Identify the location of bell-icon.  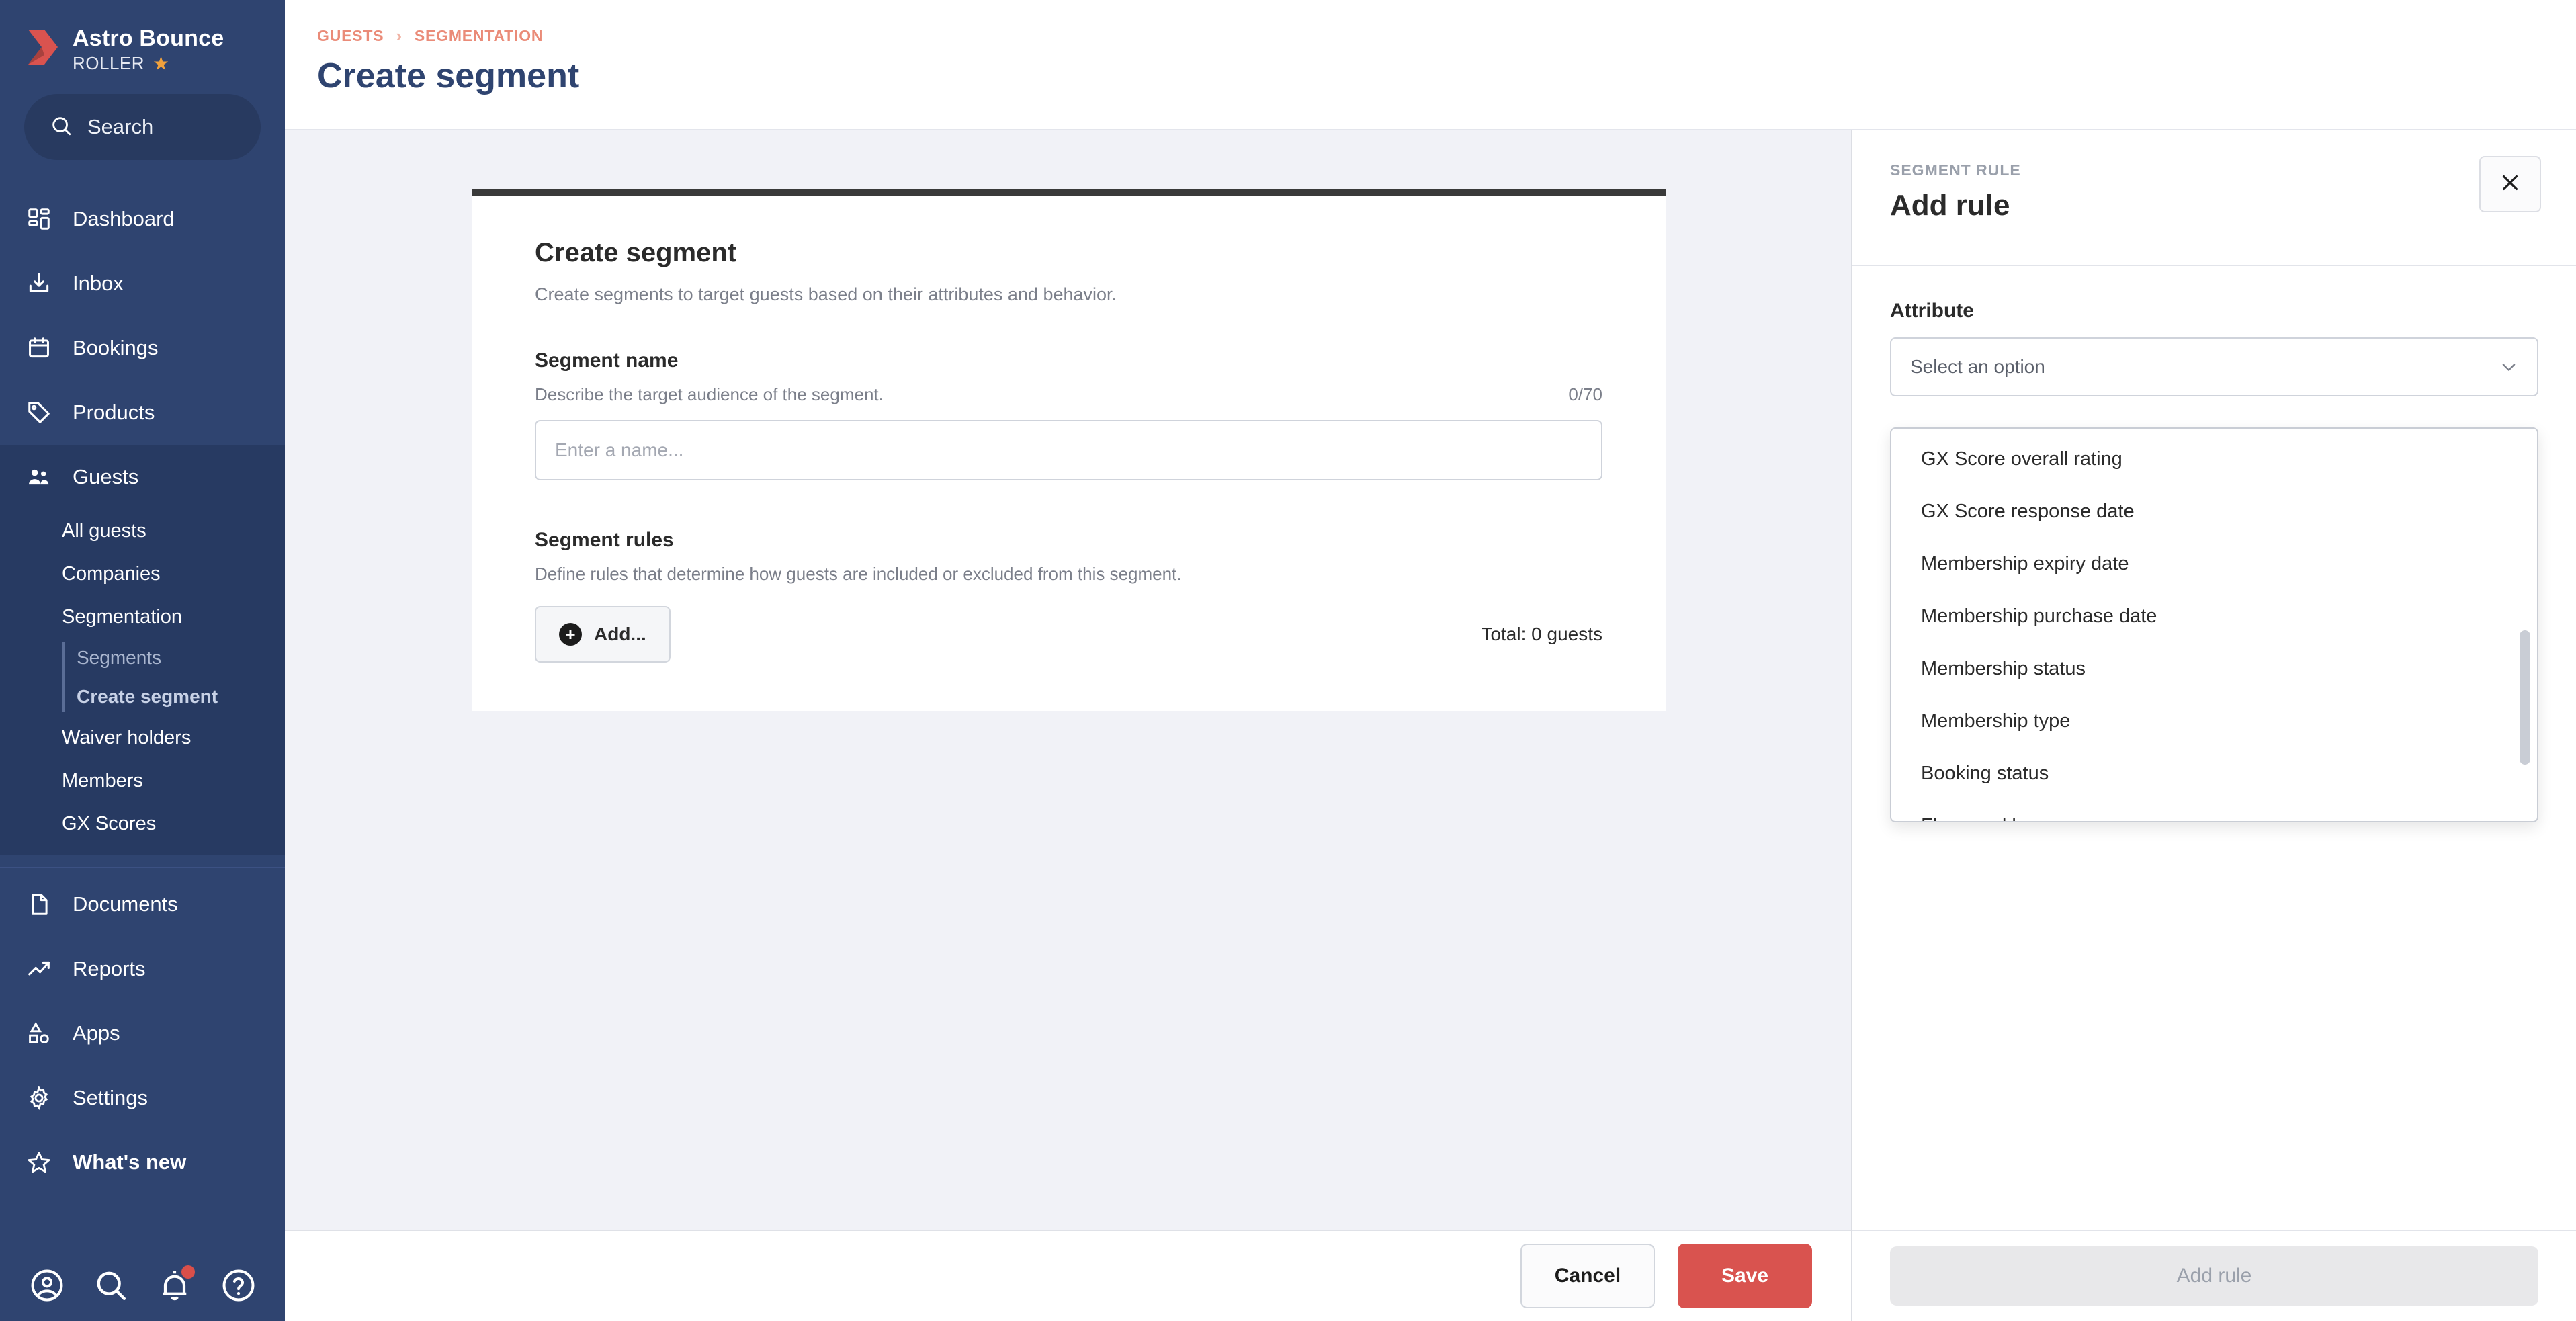
(175, 1284).